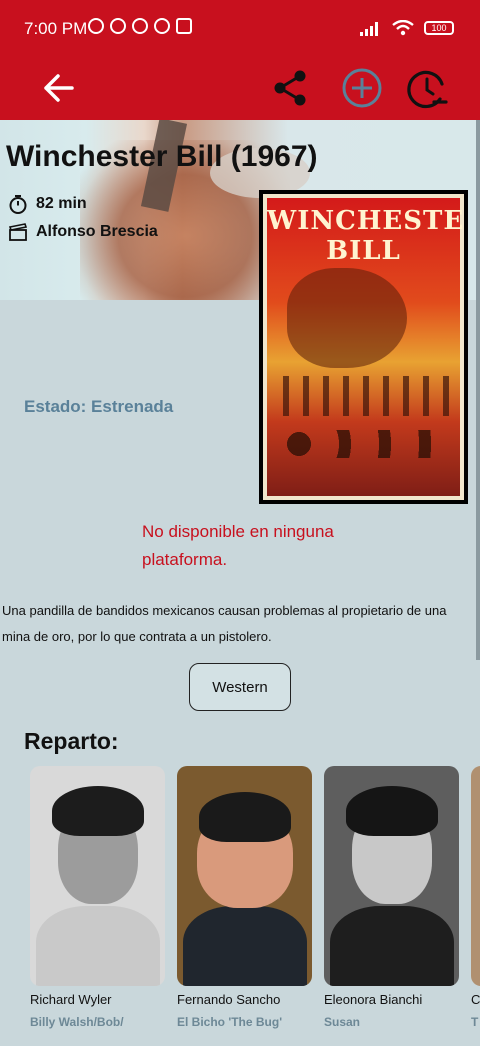 Image resolution: width=480 pixels, height=1046 pixels. Describe the element at coordinates (370, 444) in the screenshot. I see `poster-heads` at that location.